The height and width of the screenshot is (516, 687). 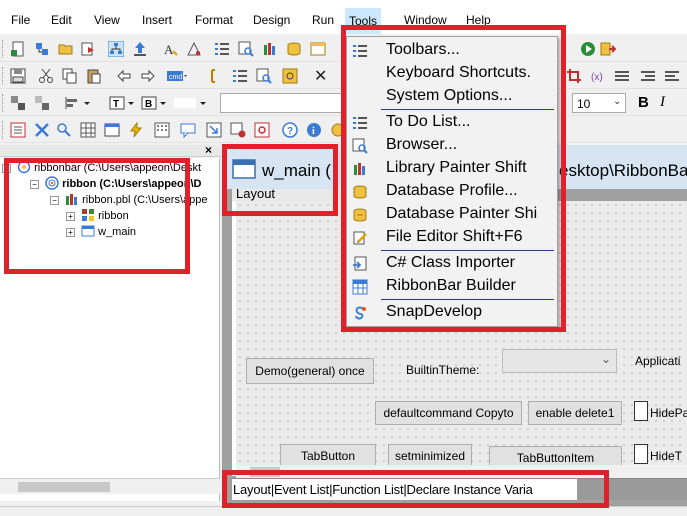 What do you see at coordinates (136, 130) in the screenshot?
I see `lightning-icon` at bounding box center [136, 130].